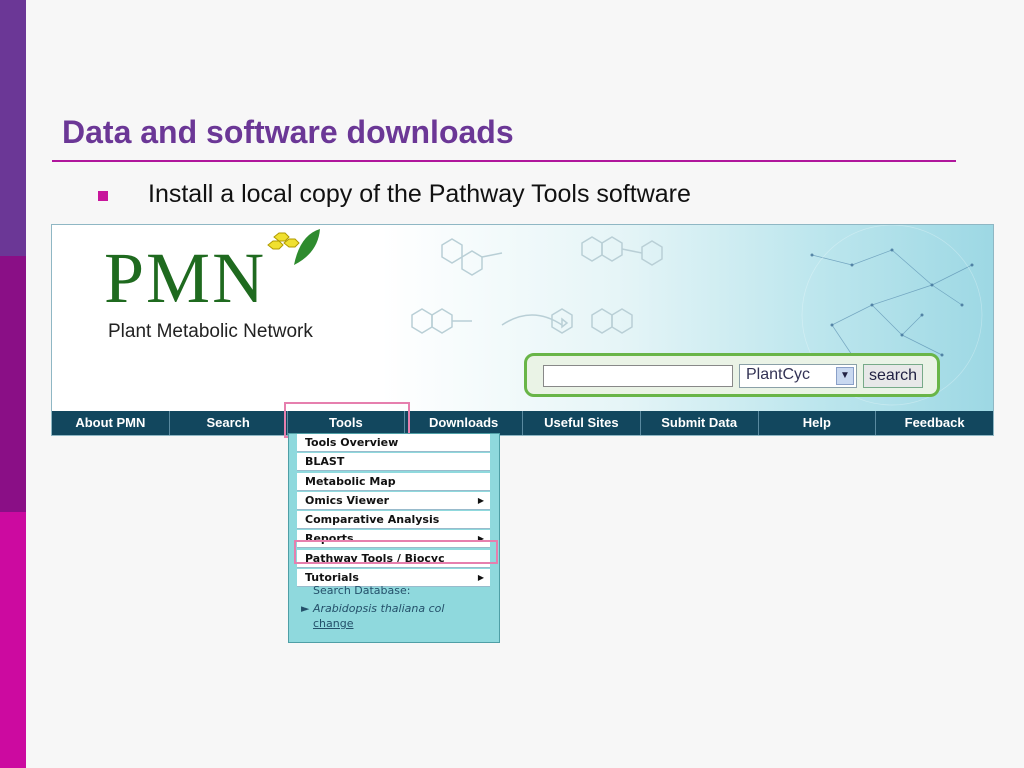 The height and width of the screenshot is (768, 1024). What do you see at coordinates (504, 161) in the screenshot?
I see `title-divider` at bounding box center [504, 161].